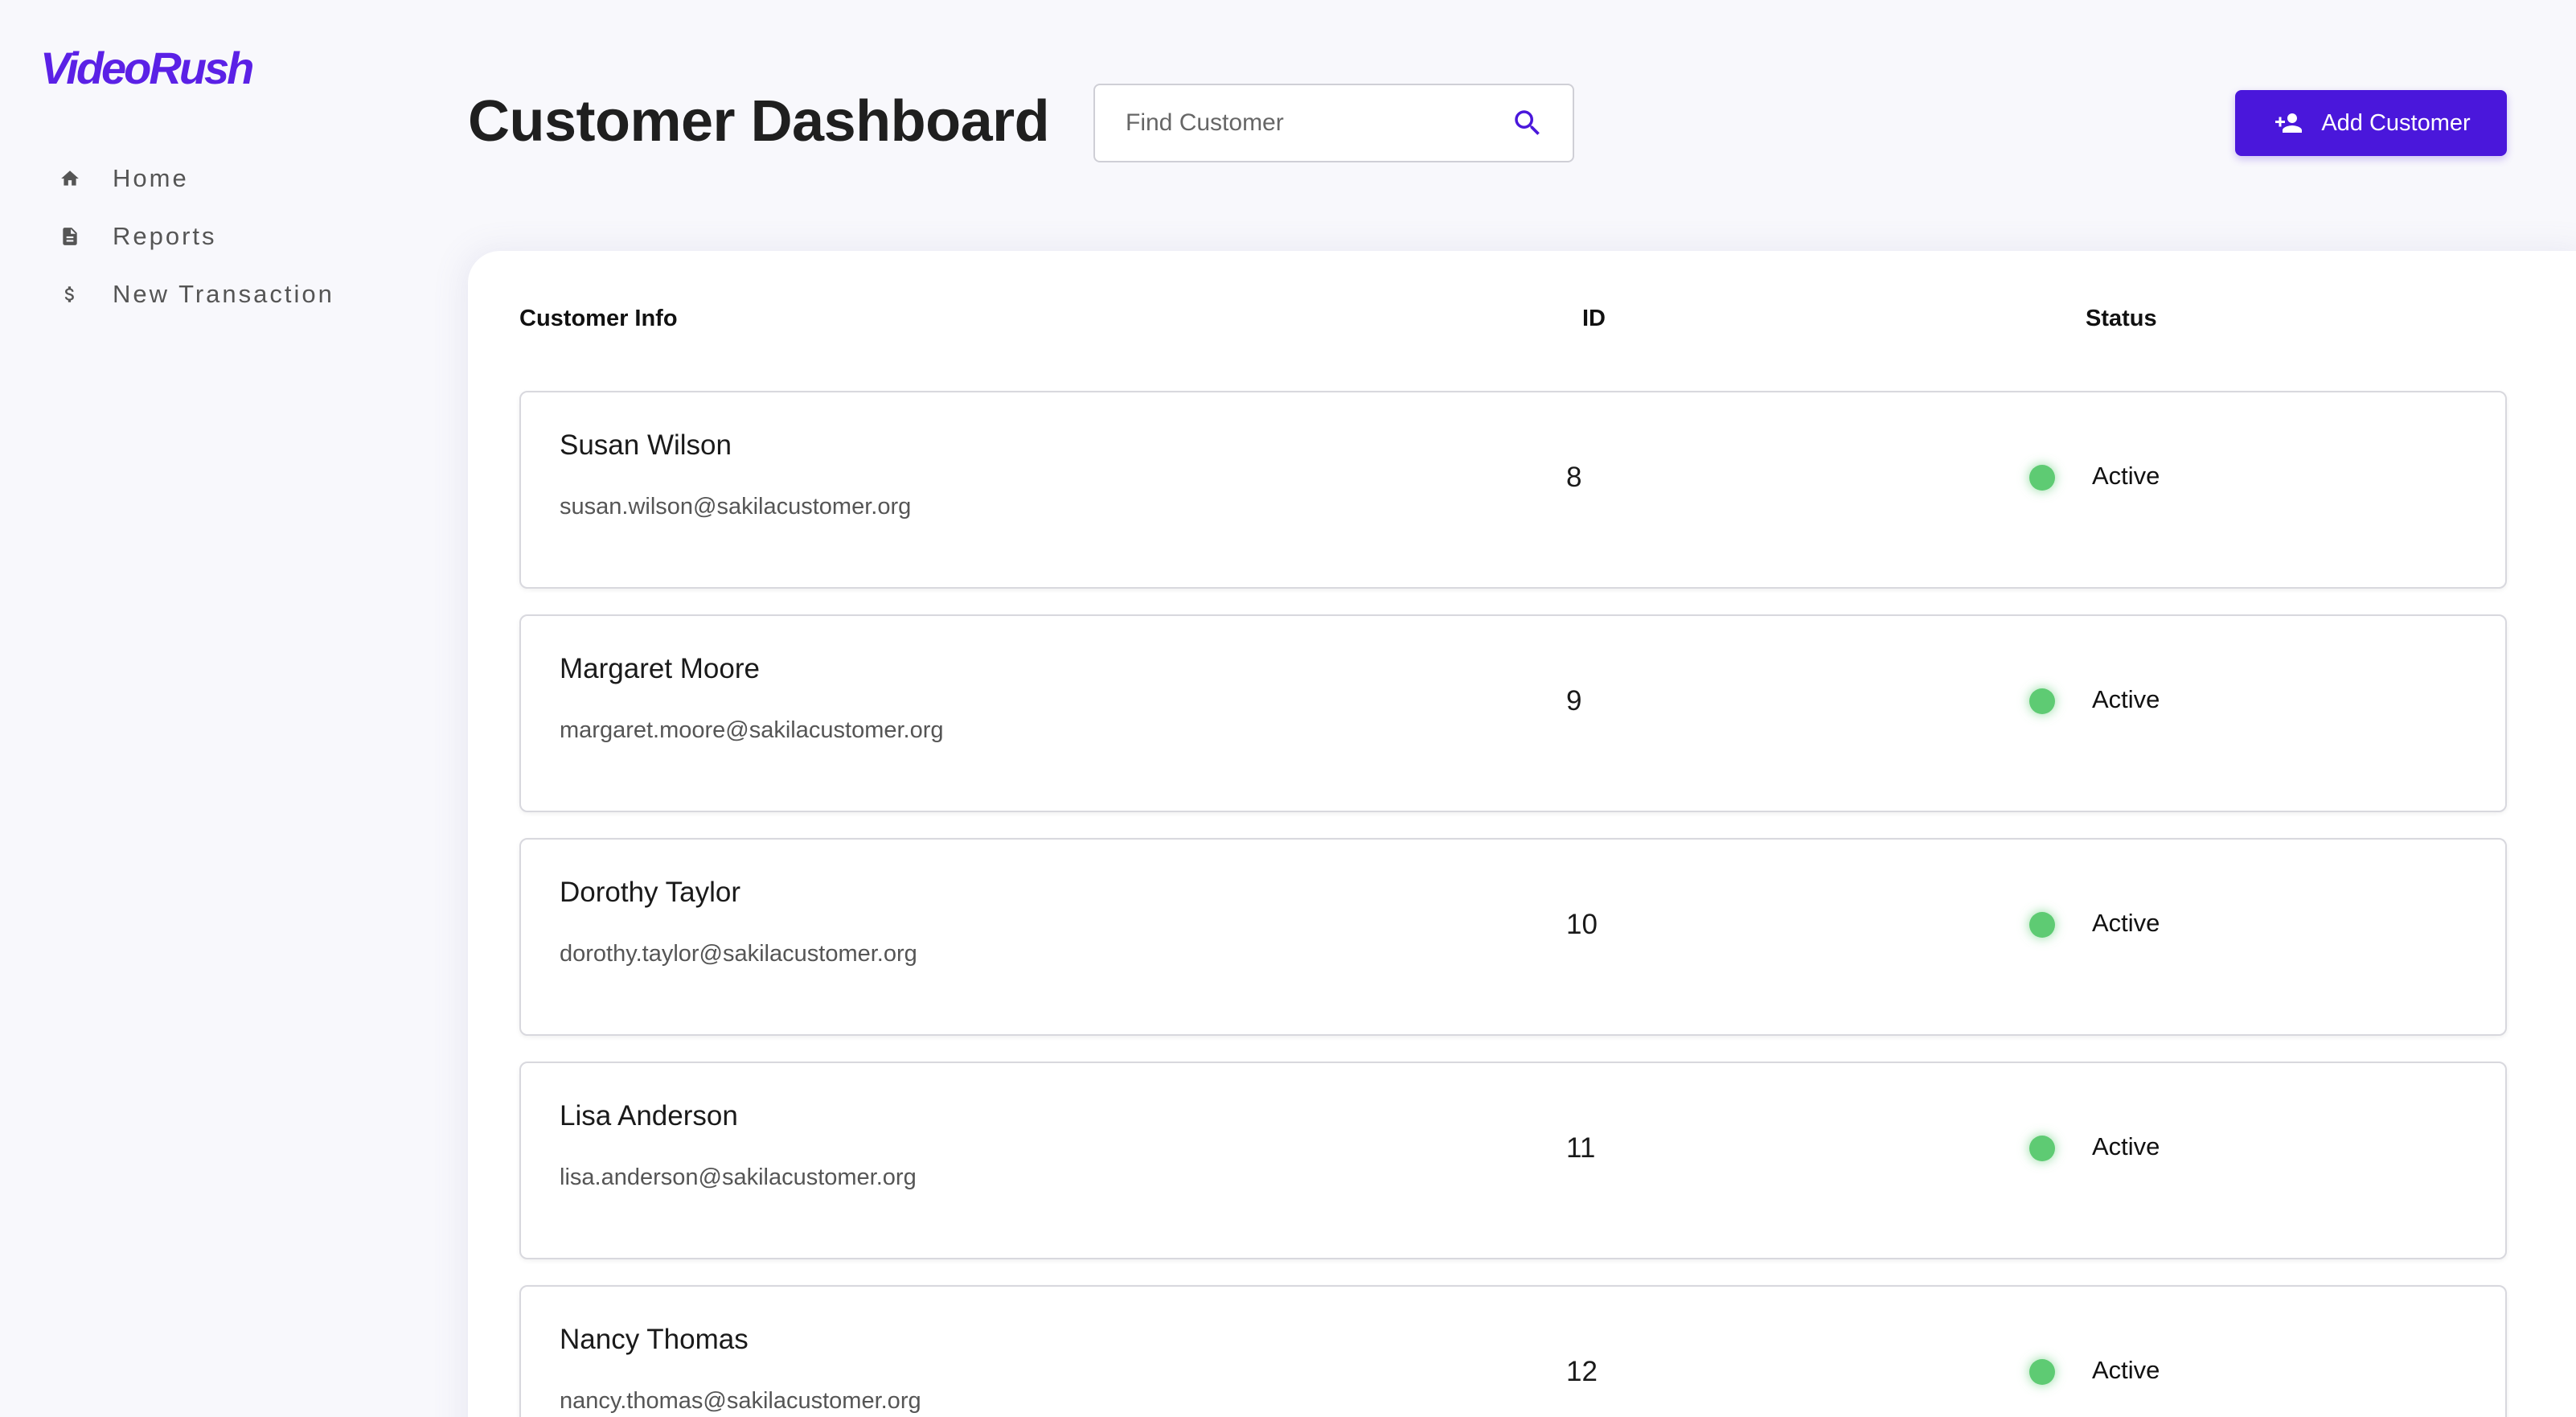 The width and height of the screenshot is (2576, 1417). Describe the element at coordinates (165, 236) in the screenshot. I see `sidebar-item-label: Reports` at that location.